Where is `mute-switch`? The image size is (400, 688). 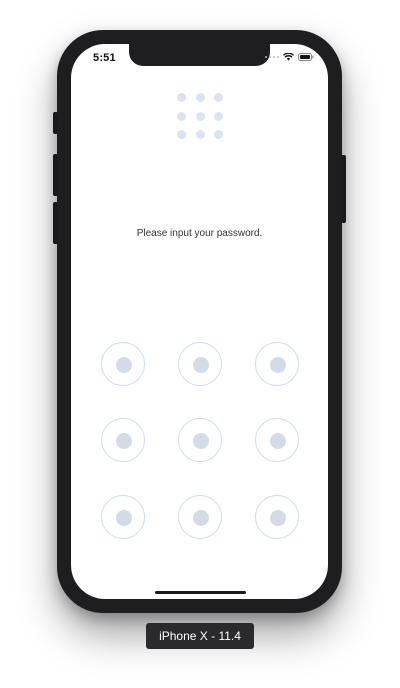
mute-switch is located at coordinates (55, 123).